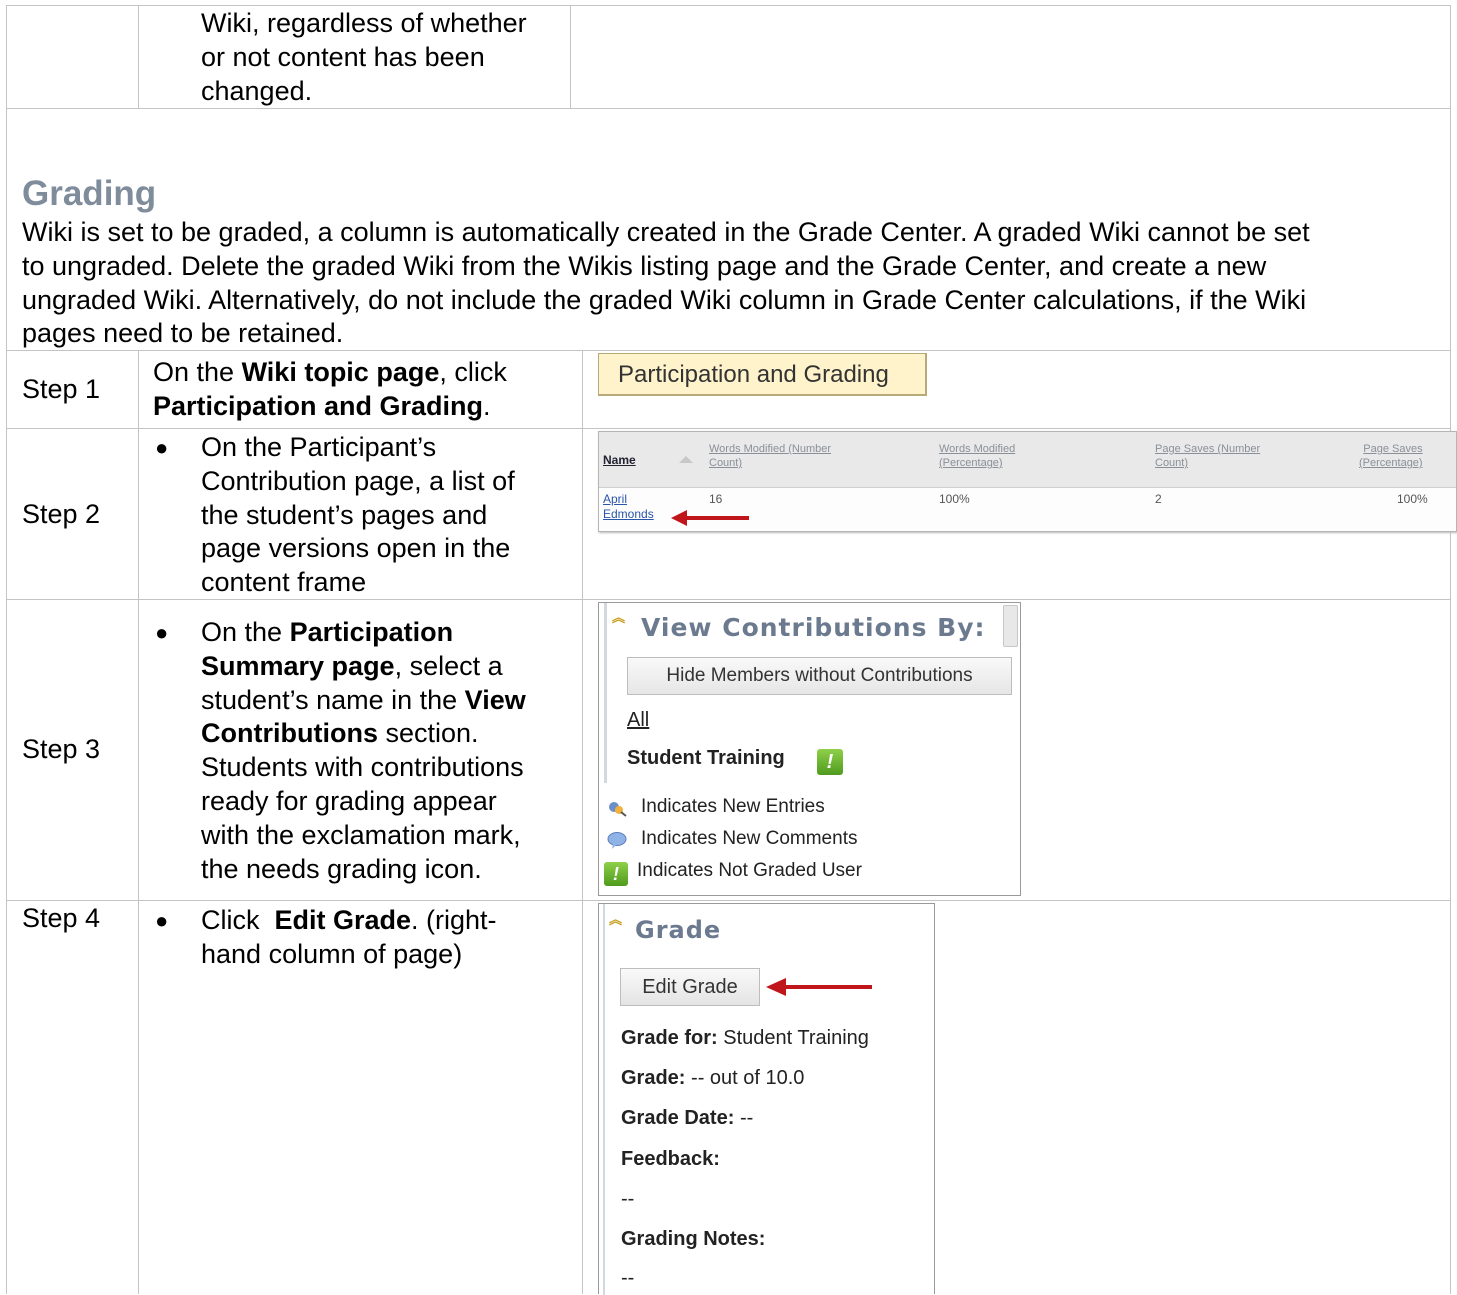 The height and width of the screenshot is (1295, 1457). I want to click on text-line: Students with contributions, so click(362, 767).